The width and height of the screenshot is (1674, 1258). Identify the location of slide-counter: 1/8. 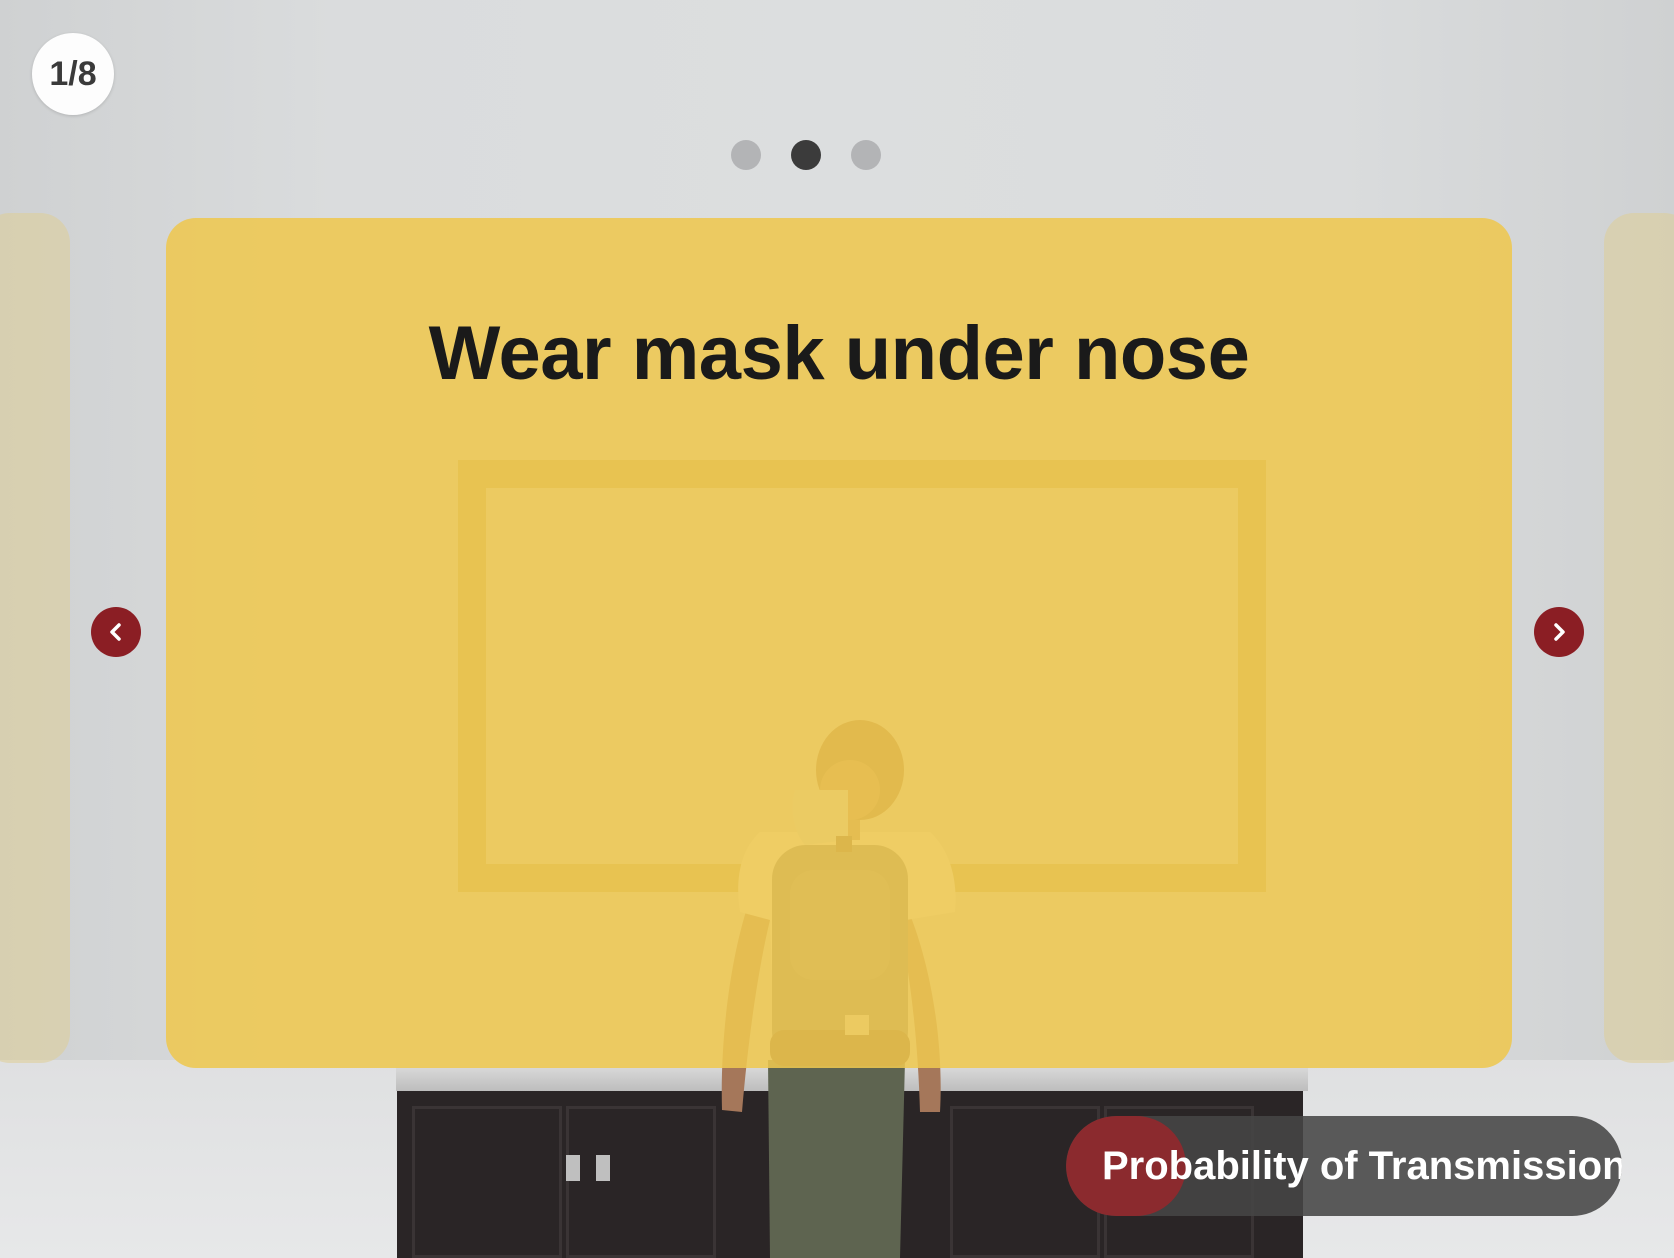
(73, 74).